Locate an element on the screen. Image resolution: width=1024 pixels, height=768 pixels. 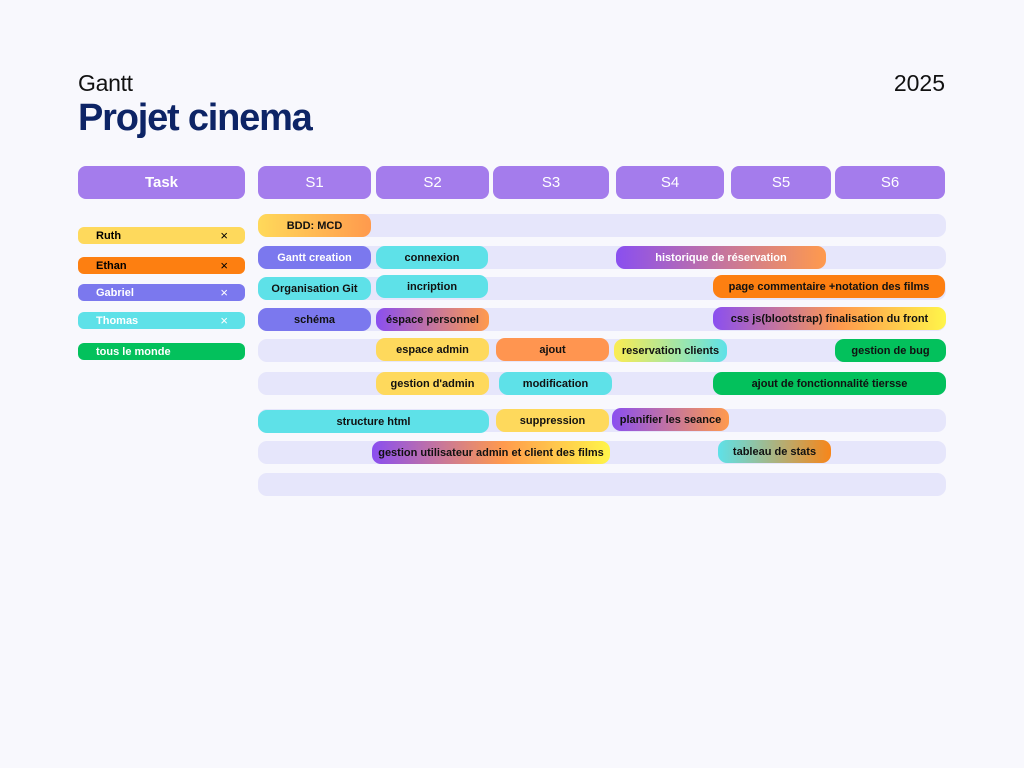
week-header-s5: S5 is located at coordinates (781, 182).